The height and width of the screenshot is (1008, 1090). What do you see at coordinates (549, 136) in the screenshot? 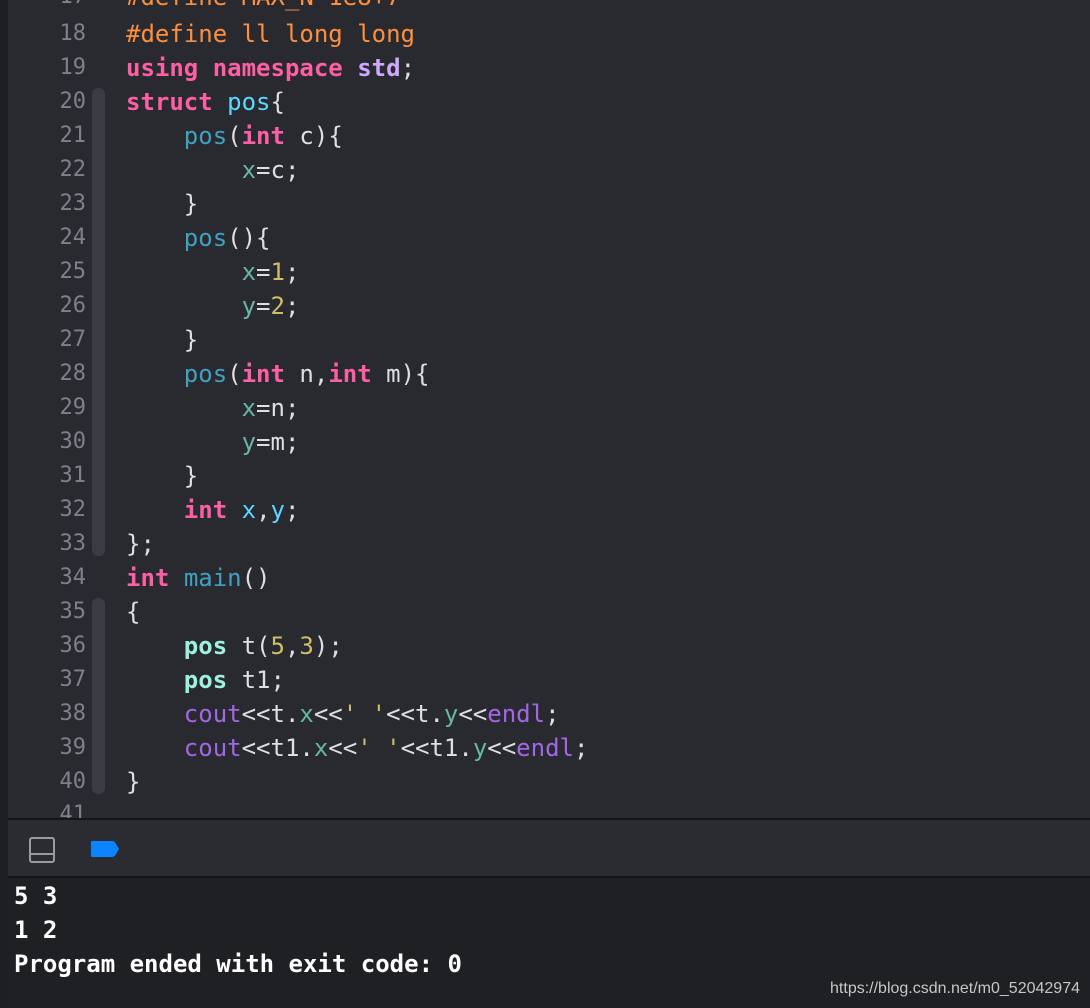
I see `code-line: 21 pos(int c){` at bounding box center [549, 136].